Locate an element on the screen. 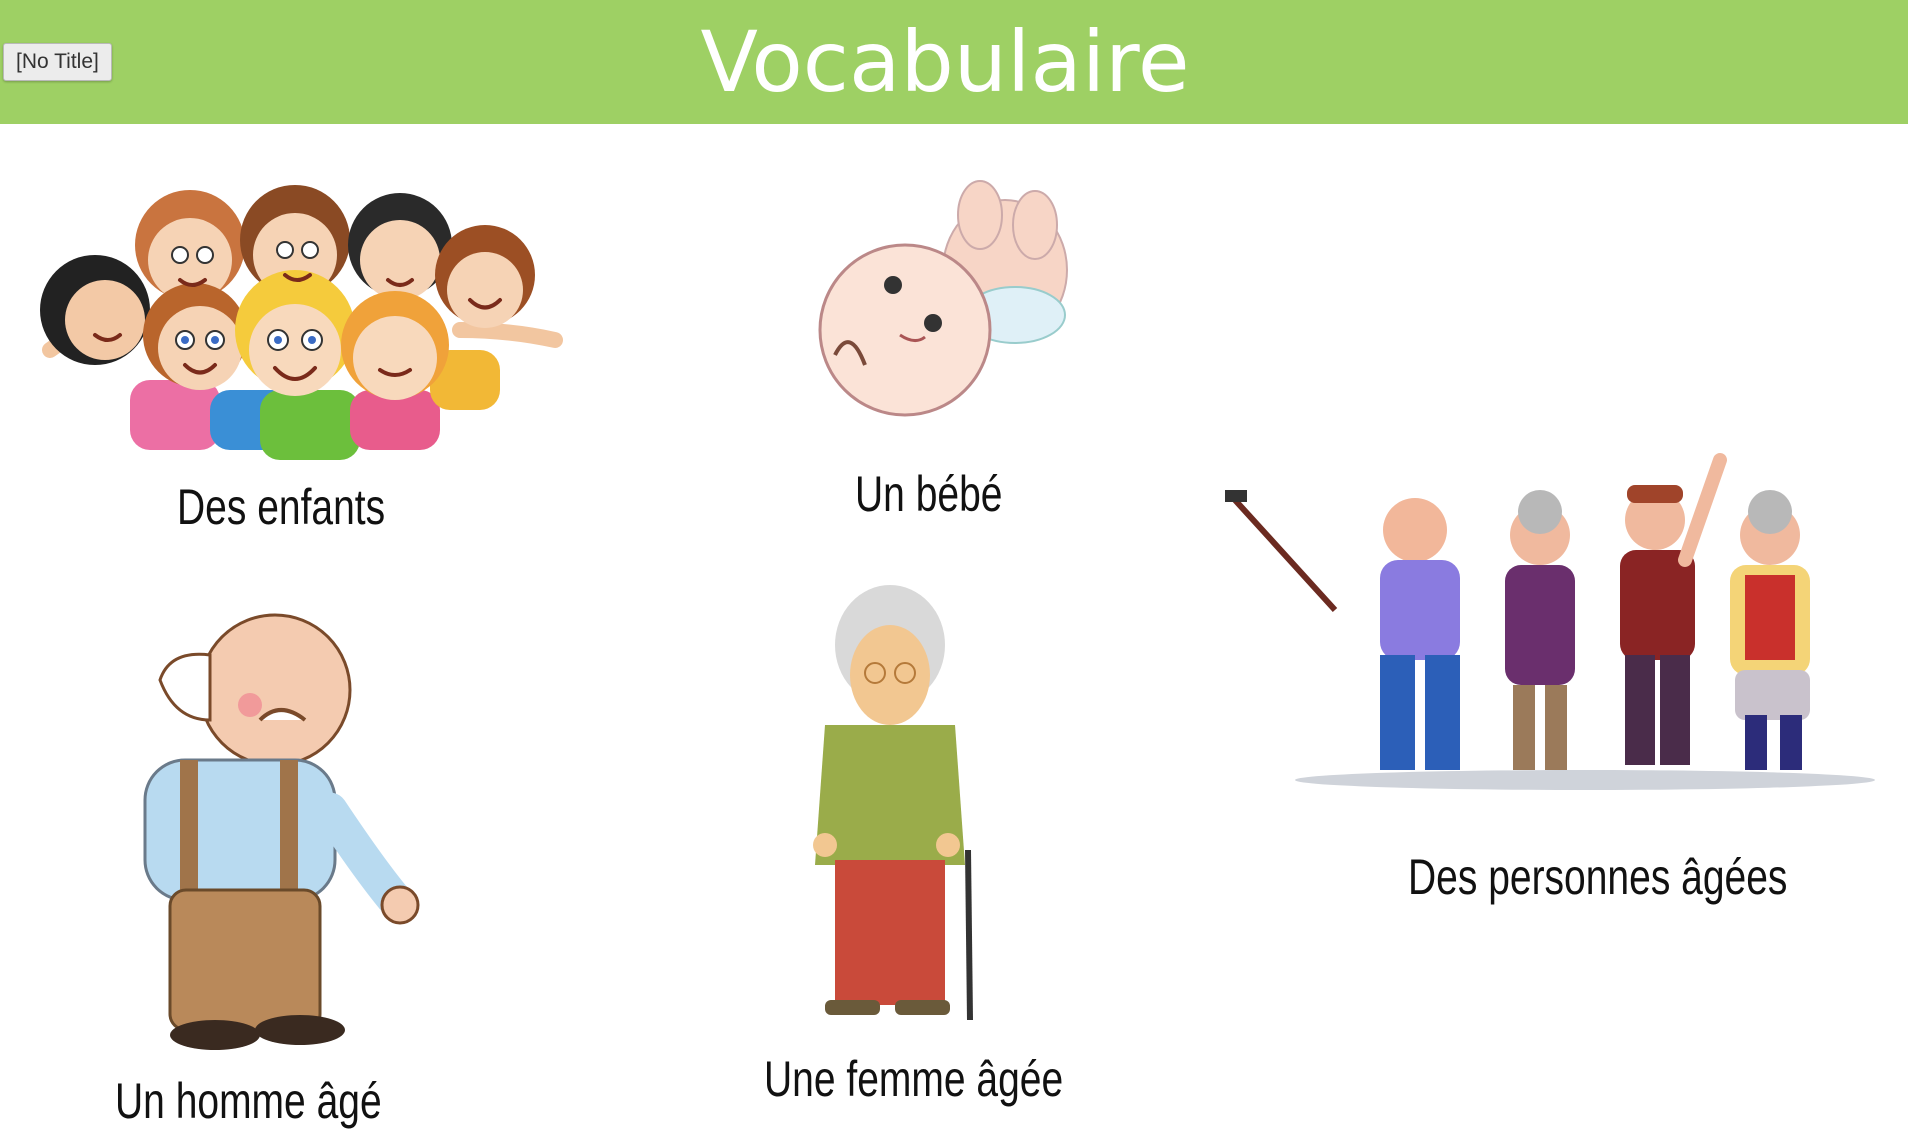 This screenshot has height=1146, width=1908. slide-title: Vocabulaire is located at coordinates (945, 62).